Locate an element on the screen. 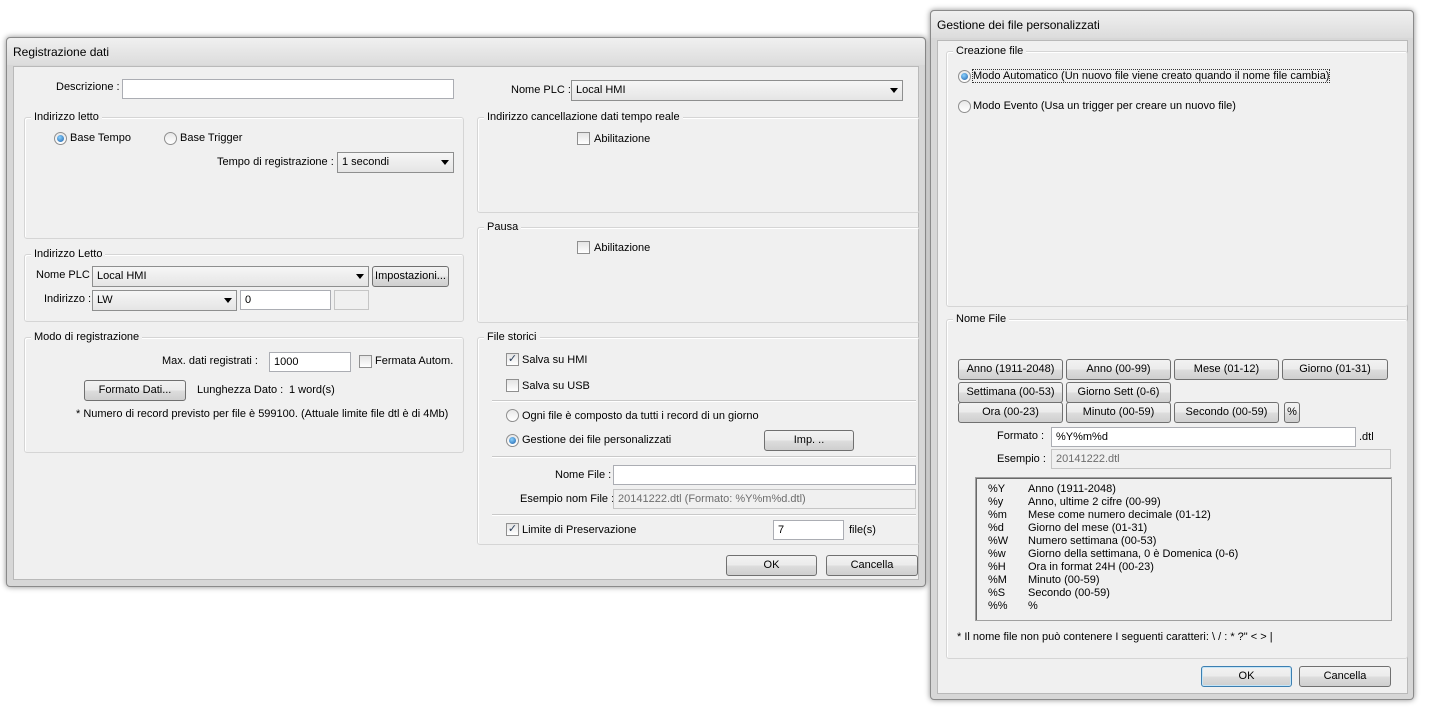  gestione-file-label: Gestione dei file personalizzati is located at coordinates (596, 440).